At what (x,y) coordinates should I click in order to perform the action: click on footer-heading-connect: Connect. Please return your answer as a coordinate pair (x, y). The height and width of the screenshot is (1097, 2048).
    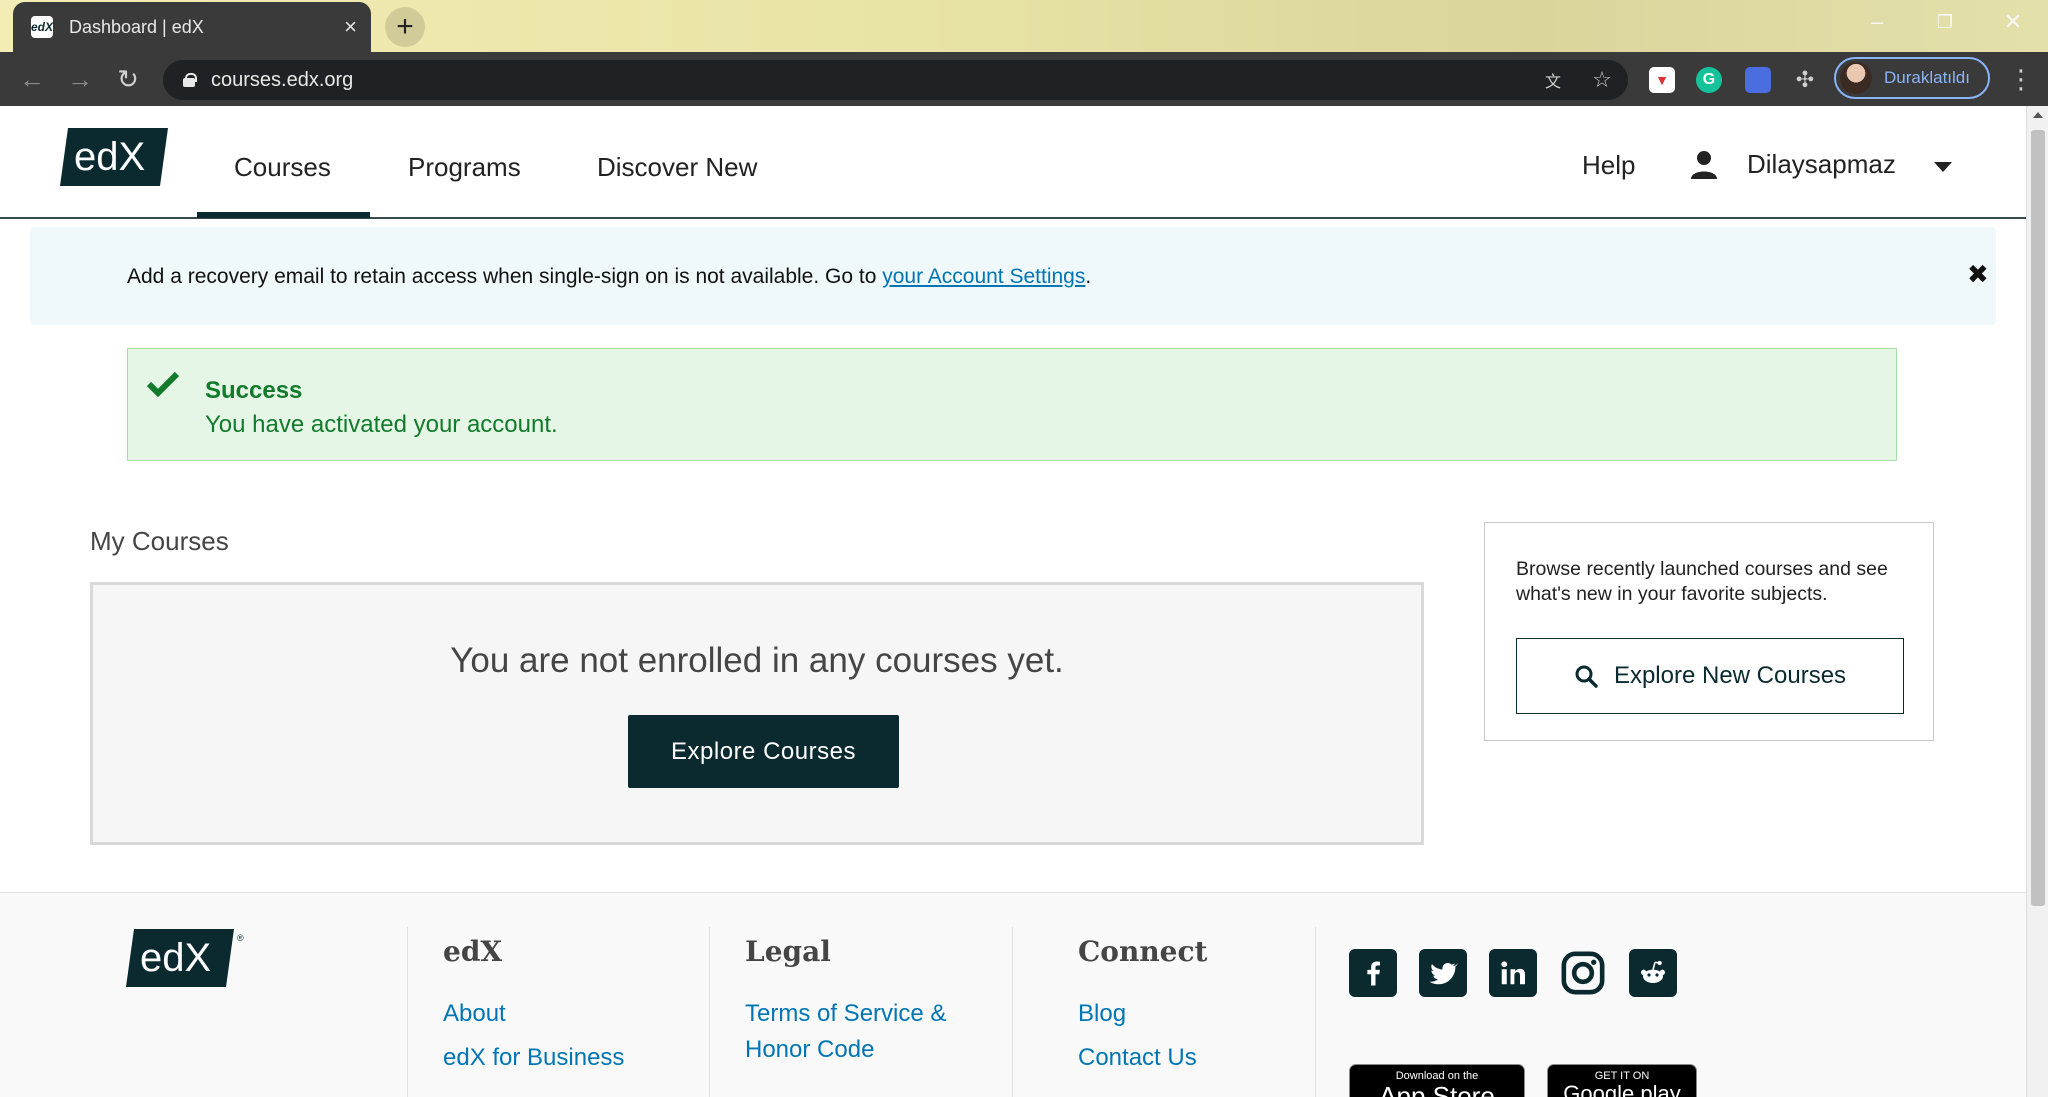
    Looking at the image, I should click on (1143, 951).